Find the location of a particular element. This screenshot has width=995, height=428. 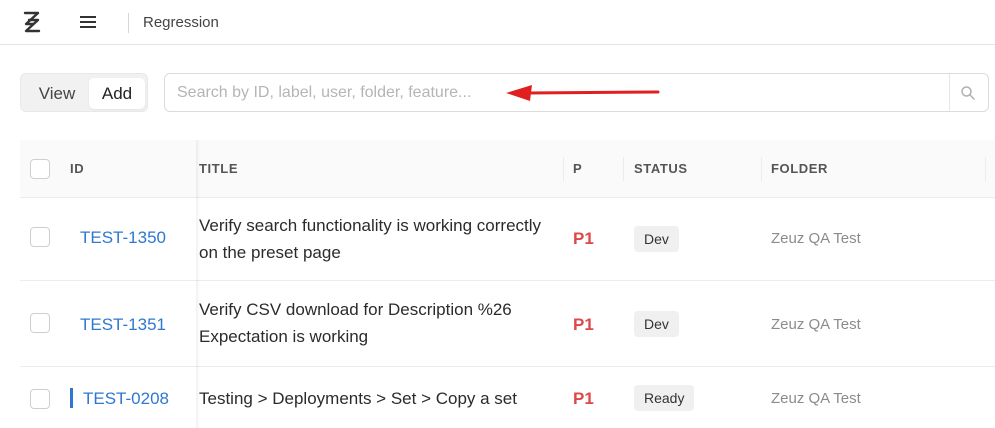

search-divider is located at coordinates (949, 92).